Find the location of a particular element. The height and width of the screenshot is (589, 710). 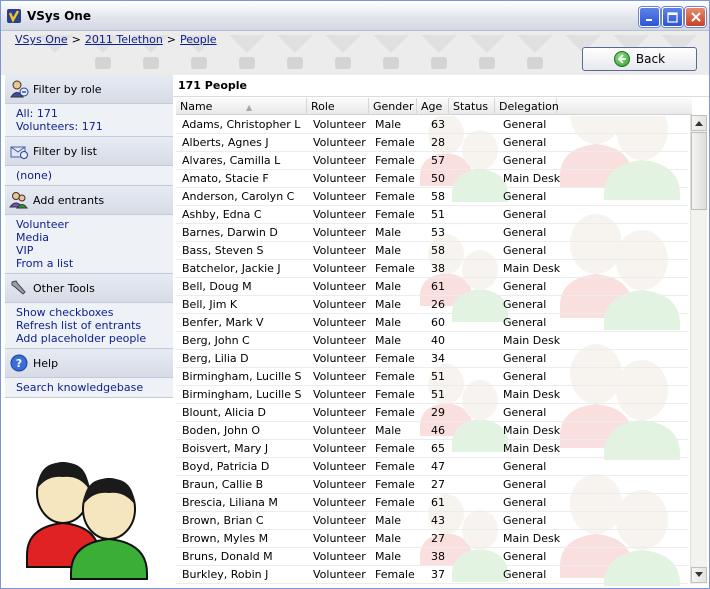

add-vip-link: VIP is located at coordinates (94, 250).